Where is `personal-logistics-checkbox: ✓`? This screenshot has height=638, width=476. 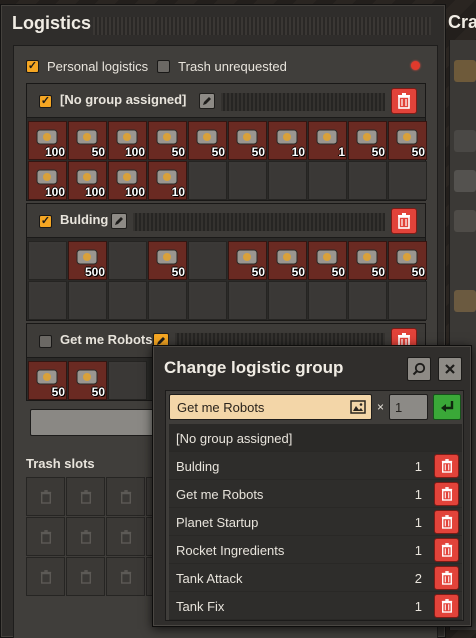 personal-logistics-checkbox: ✓ is located at coordinates (32, 66).